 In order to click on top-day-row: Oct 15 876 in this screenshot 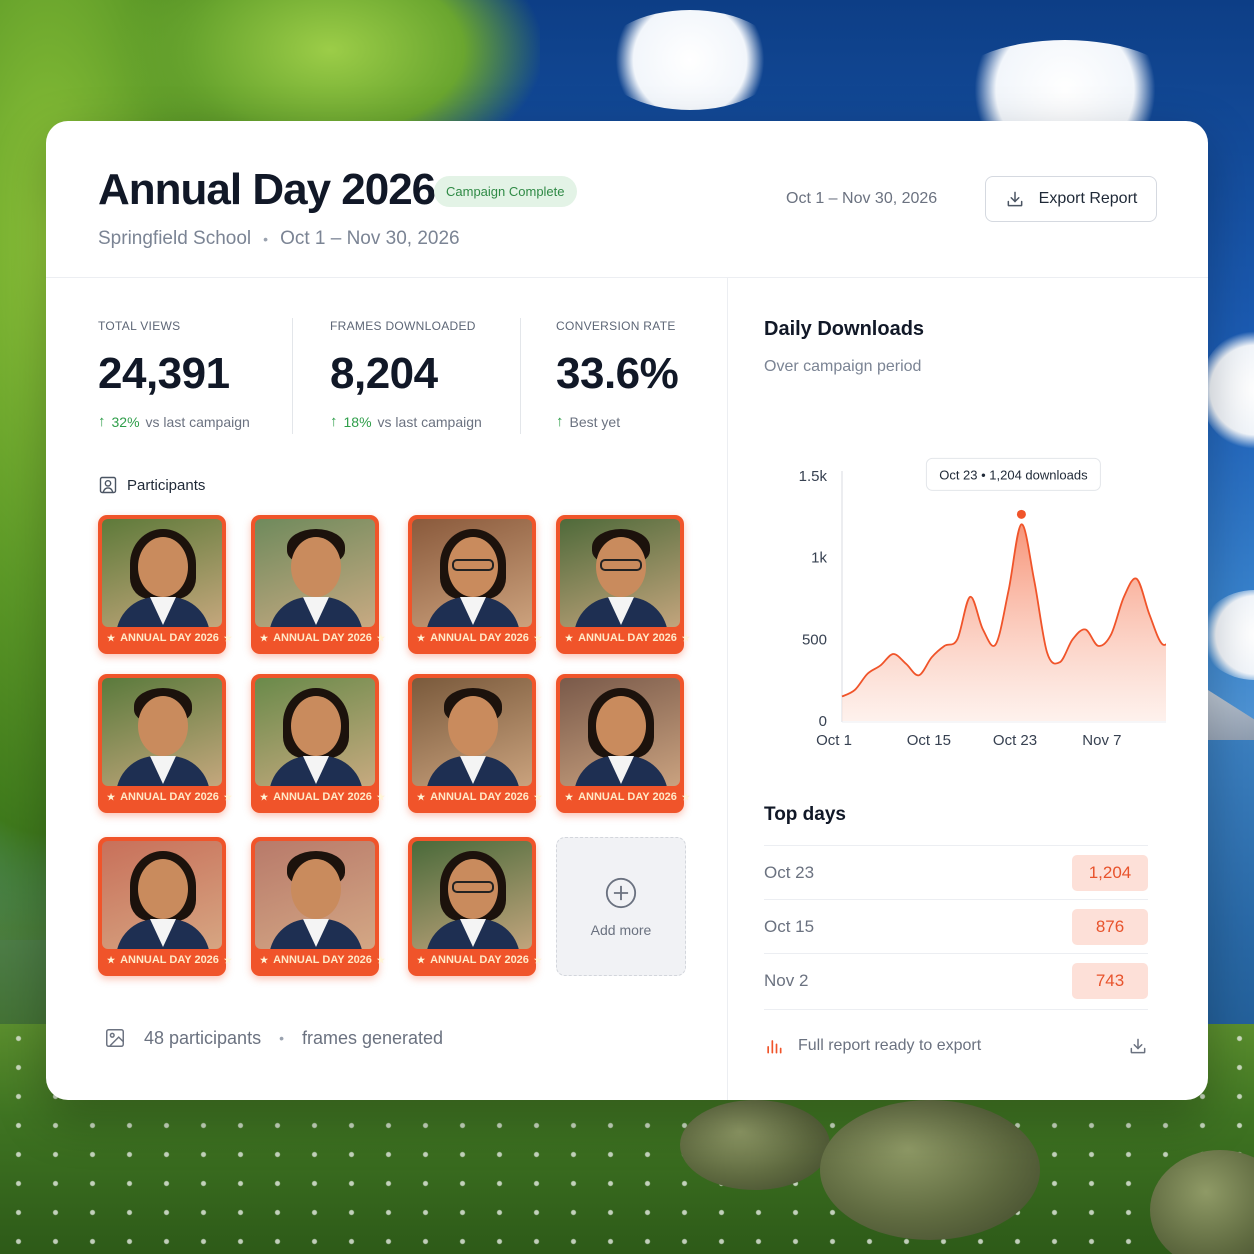, I will do `click(956, 926)`.